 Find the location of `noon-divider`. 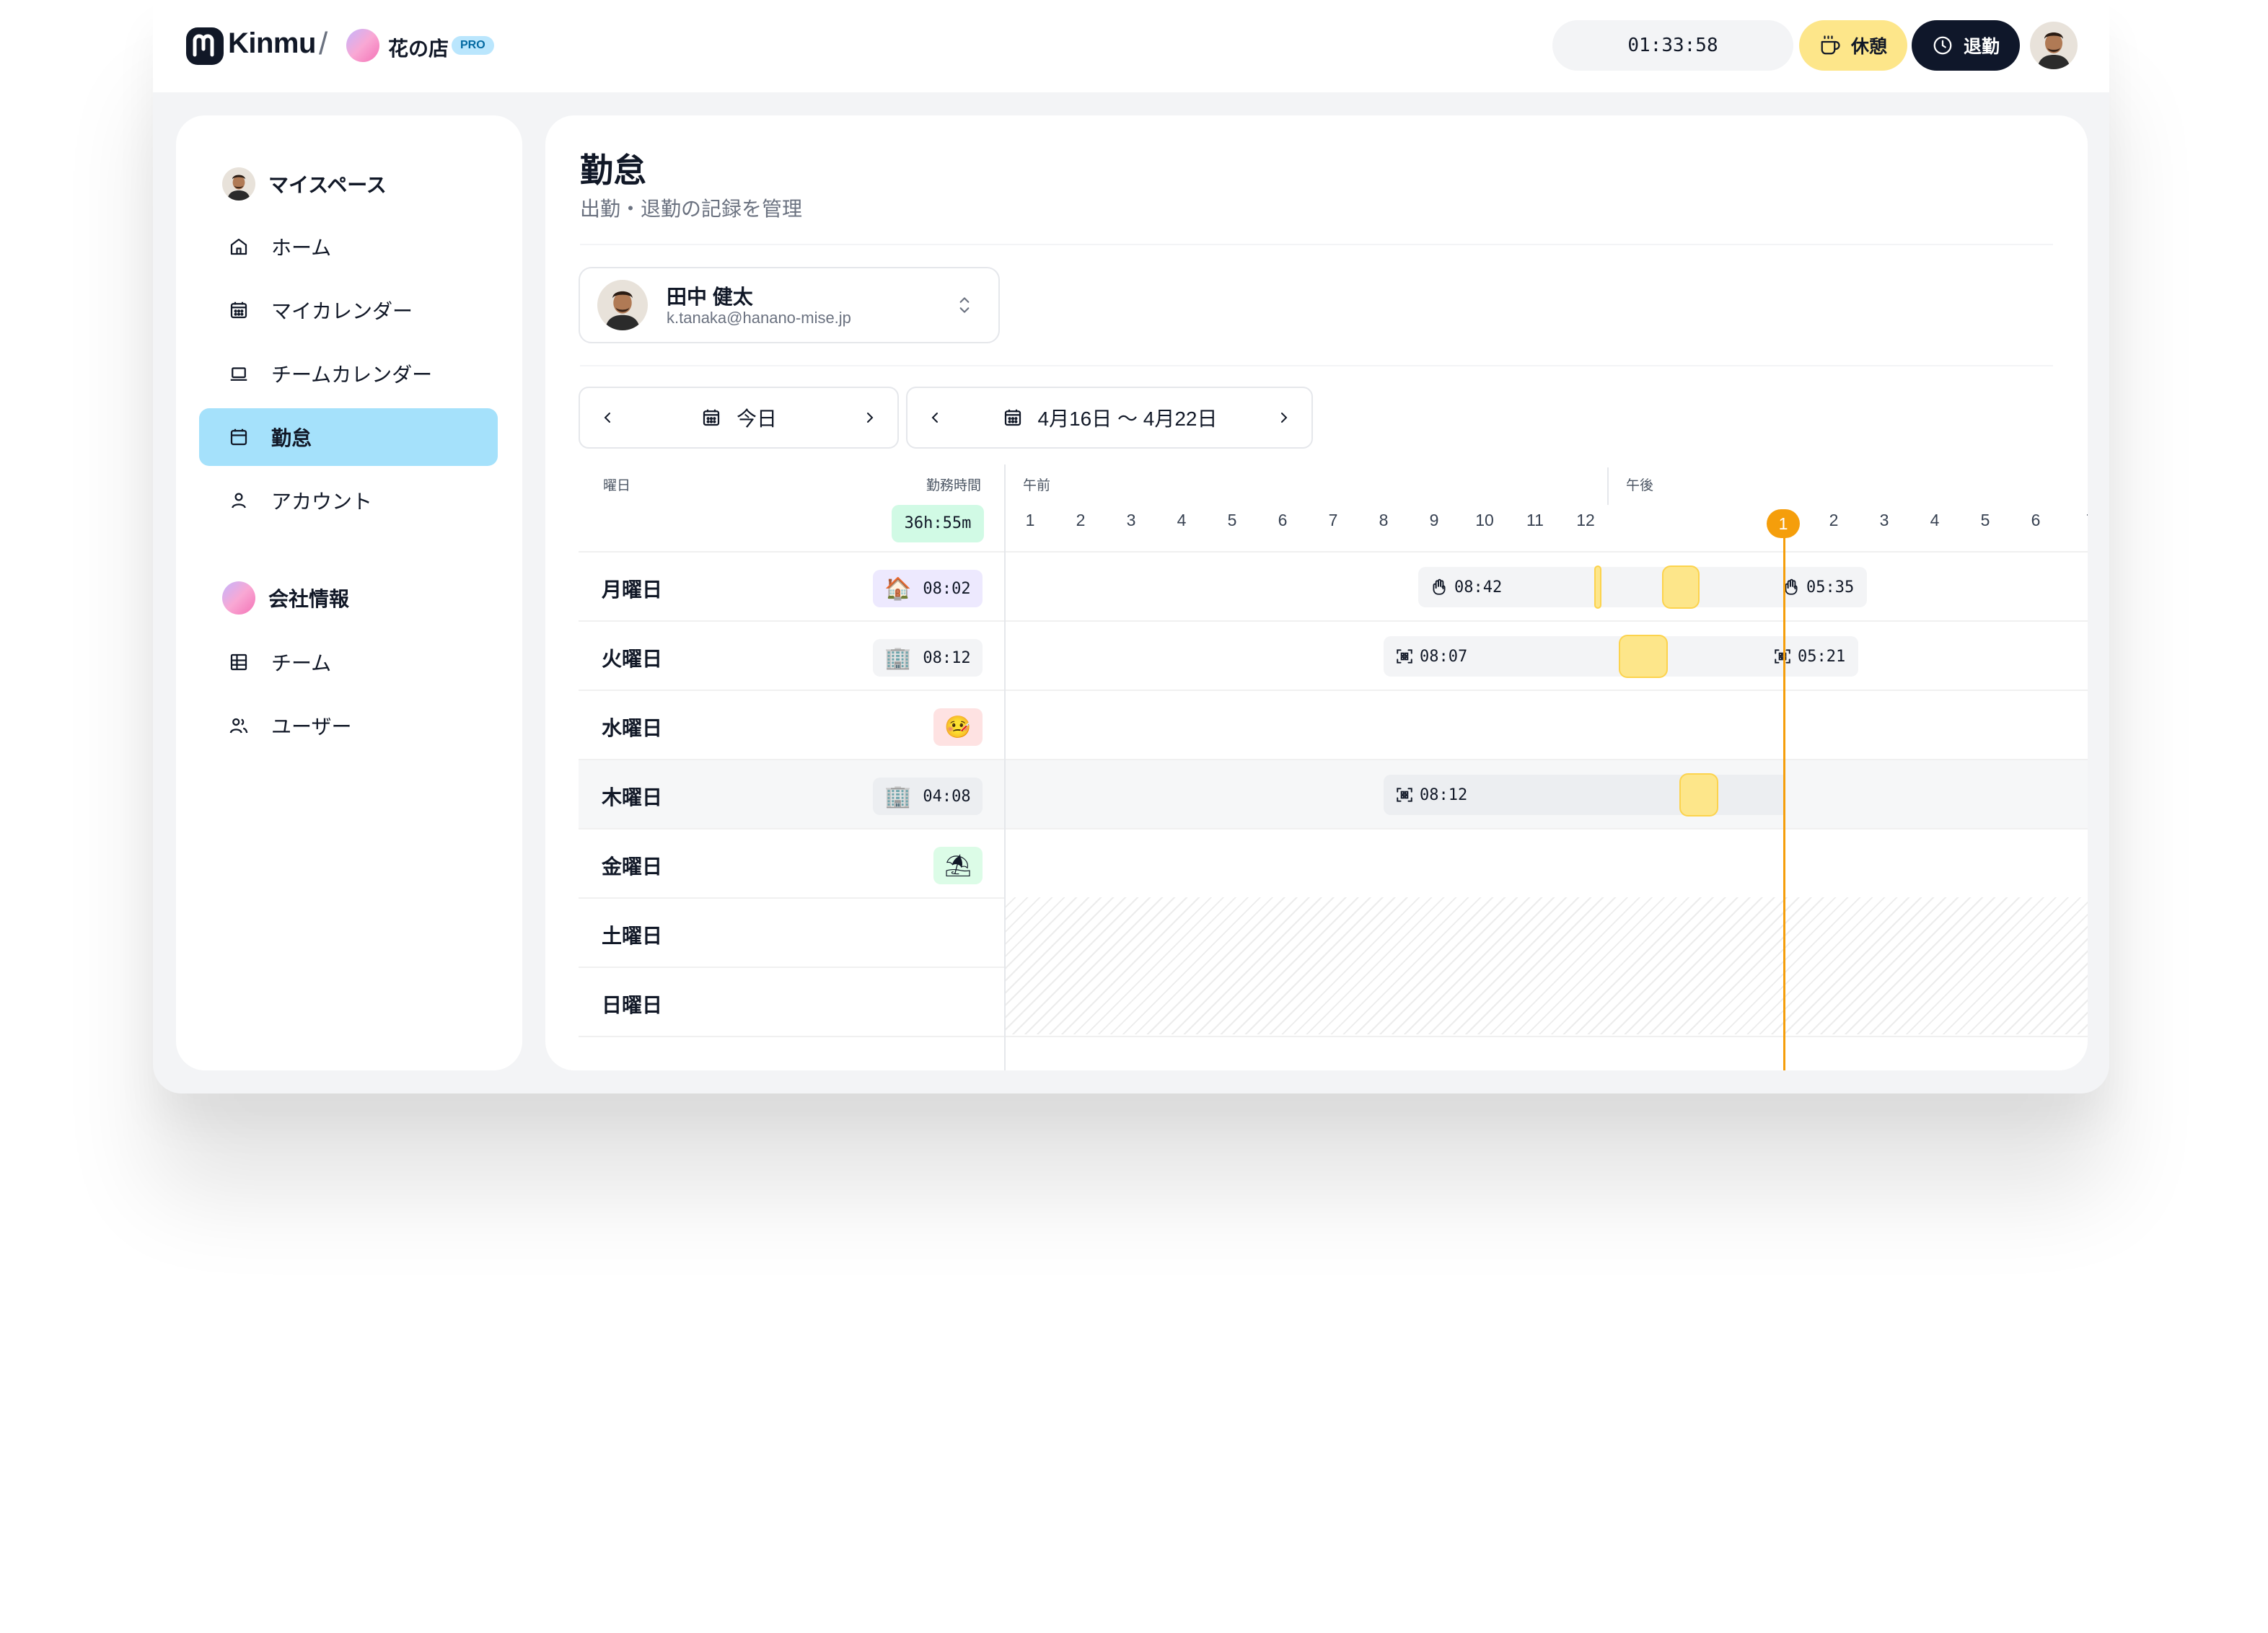

noon-divider is located at coordinates (1608, 486).